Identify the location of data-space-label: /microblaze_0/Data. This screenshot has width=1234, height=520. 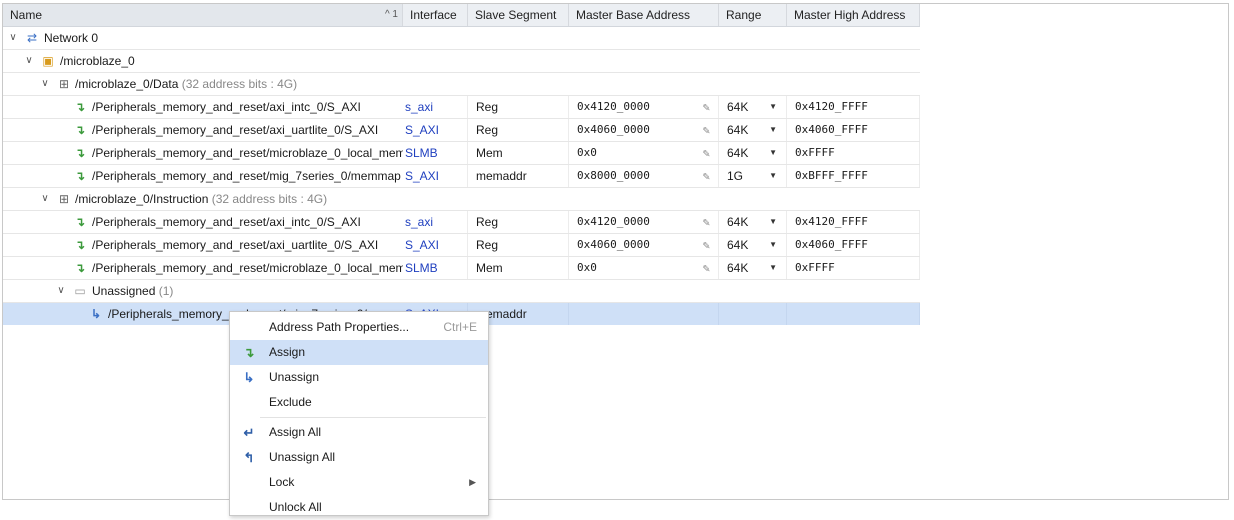
(127, 84).